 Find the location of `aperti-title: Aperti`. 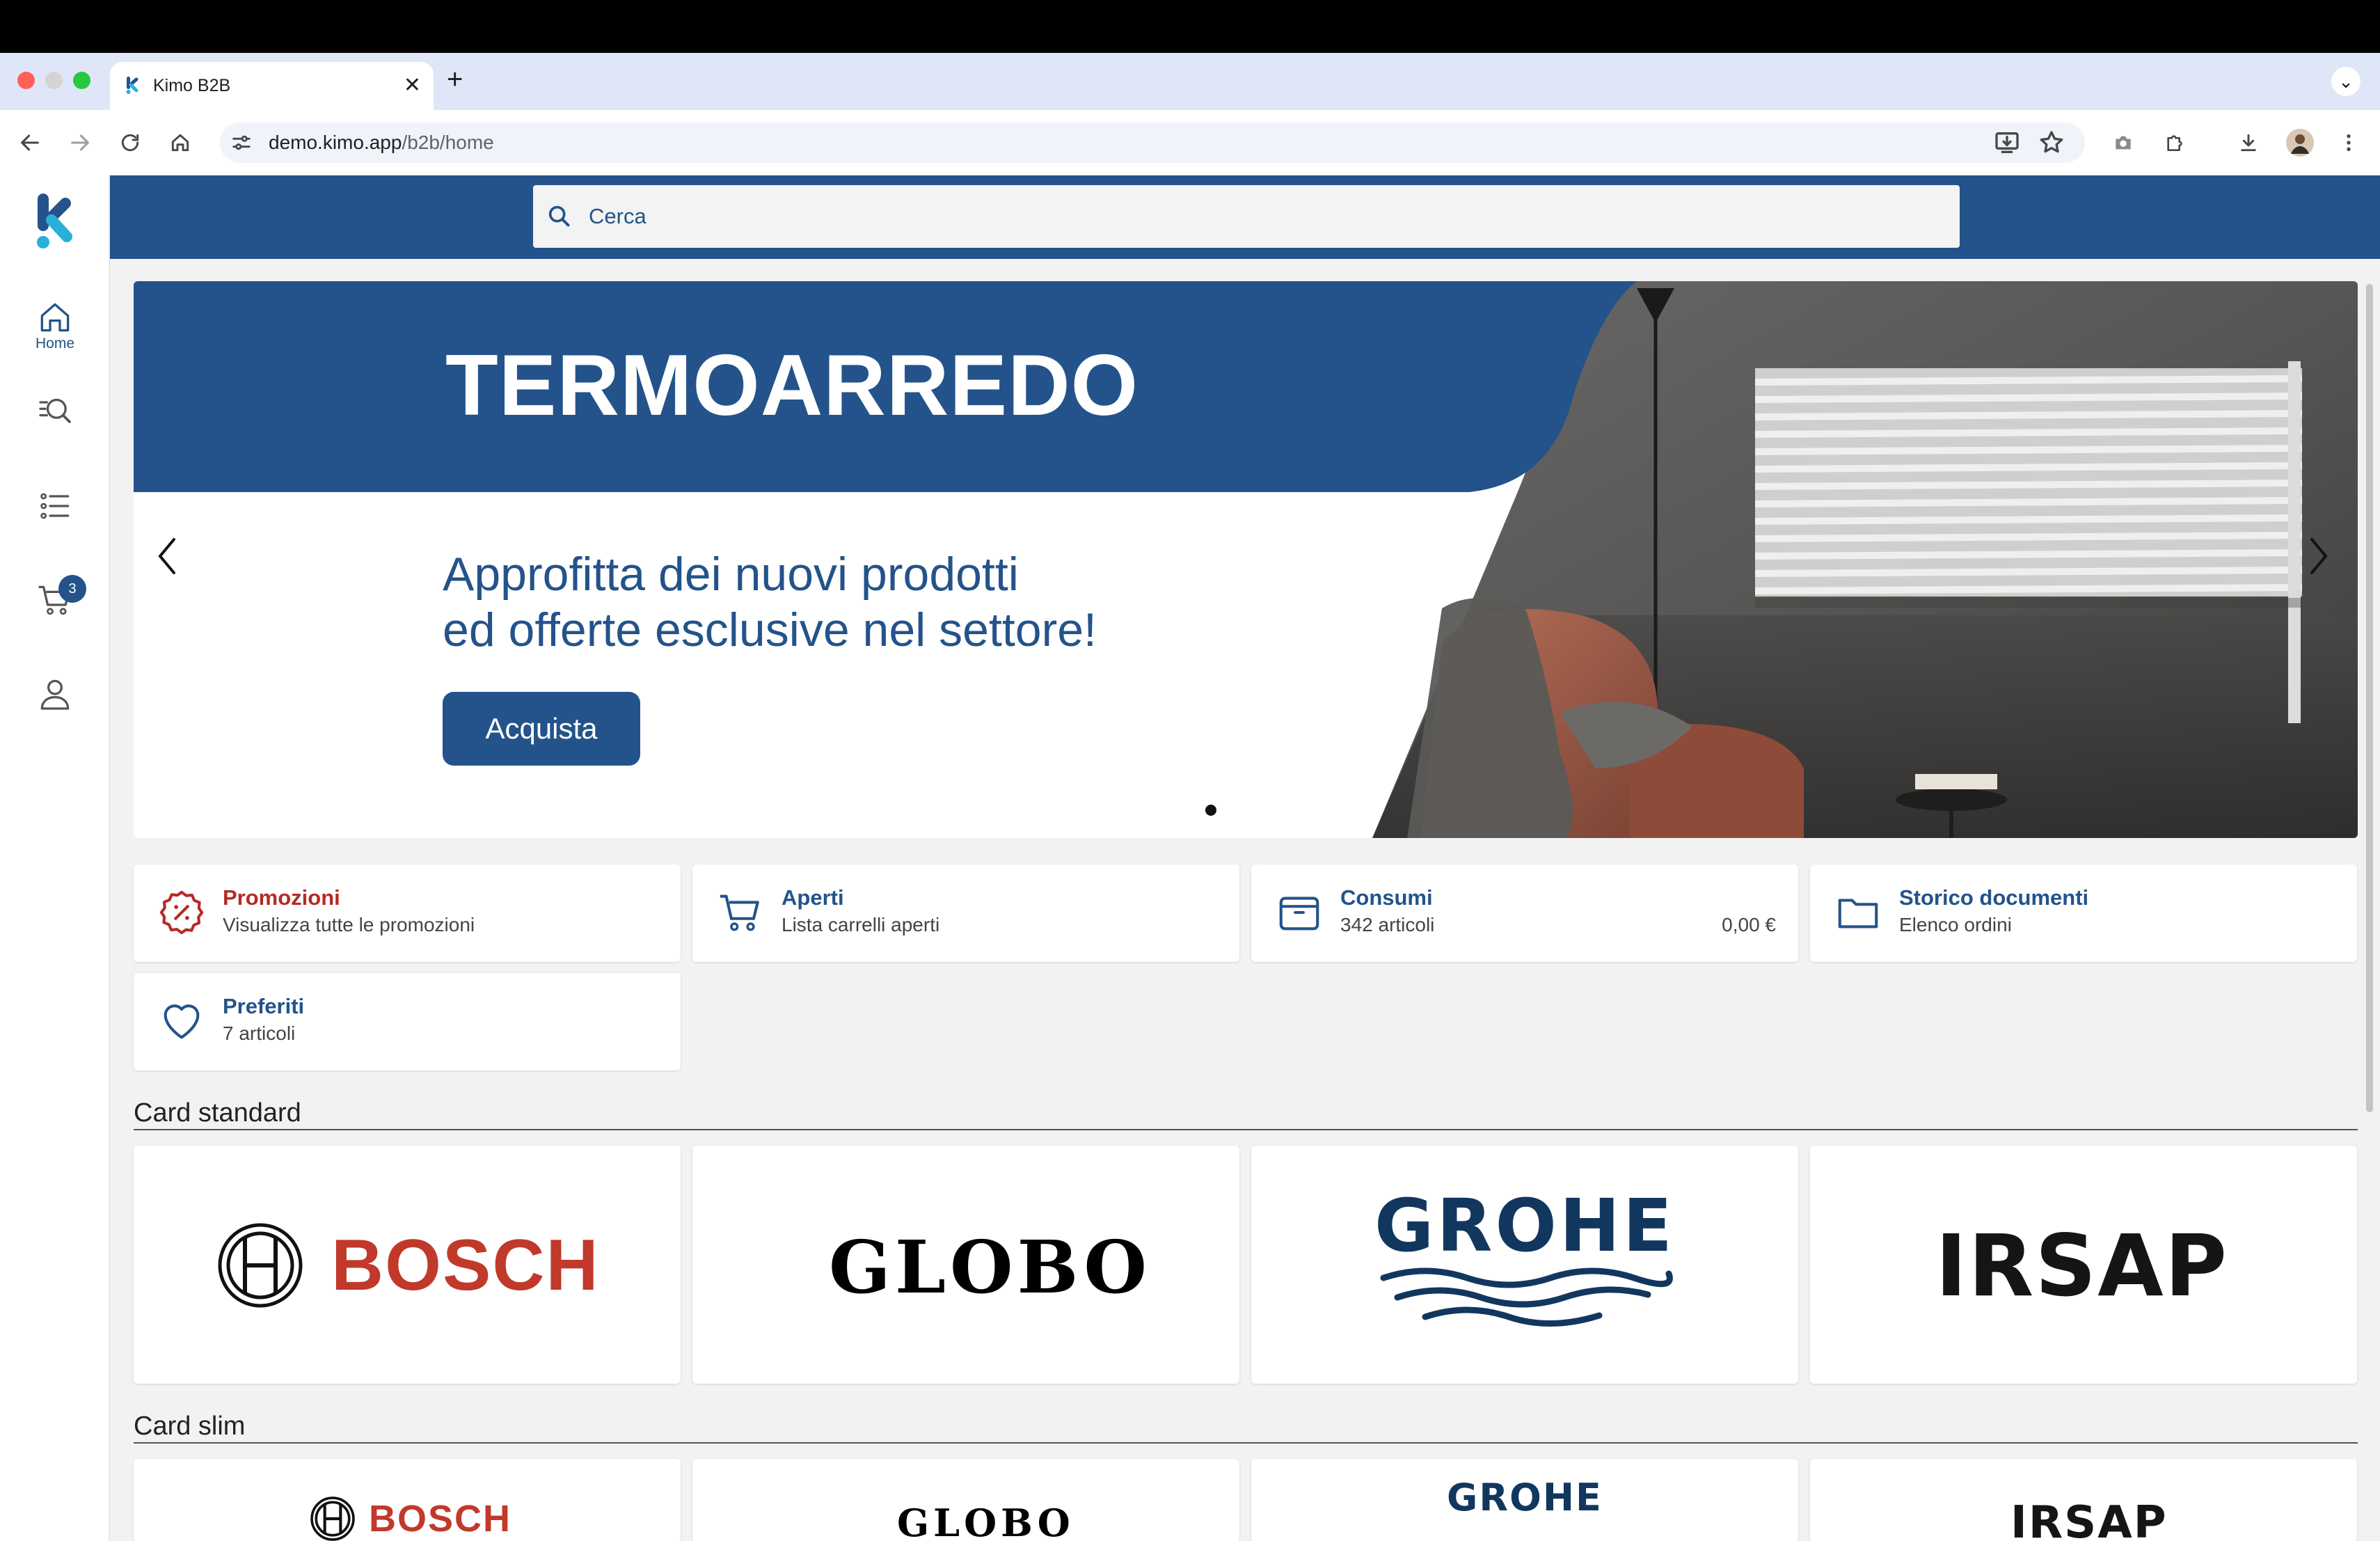

aperti-title: Aperti is located at coordinates (813, 897).